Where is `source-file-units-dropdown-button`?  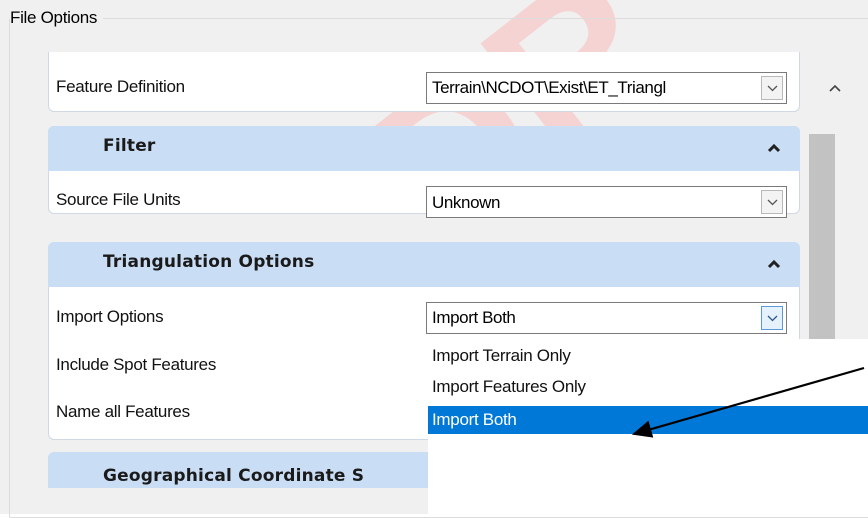 source-file-units-dropdown-button is located at coordinates (772, 202).